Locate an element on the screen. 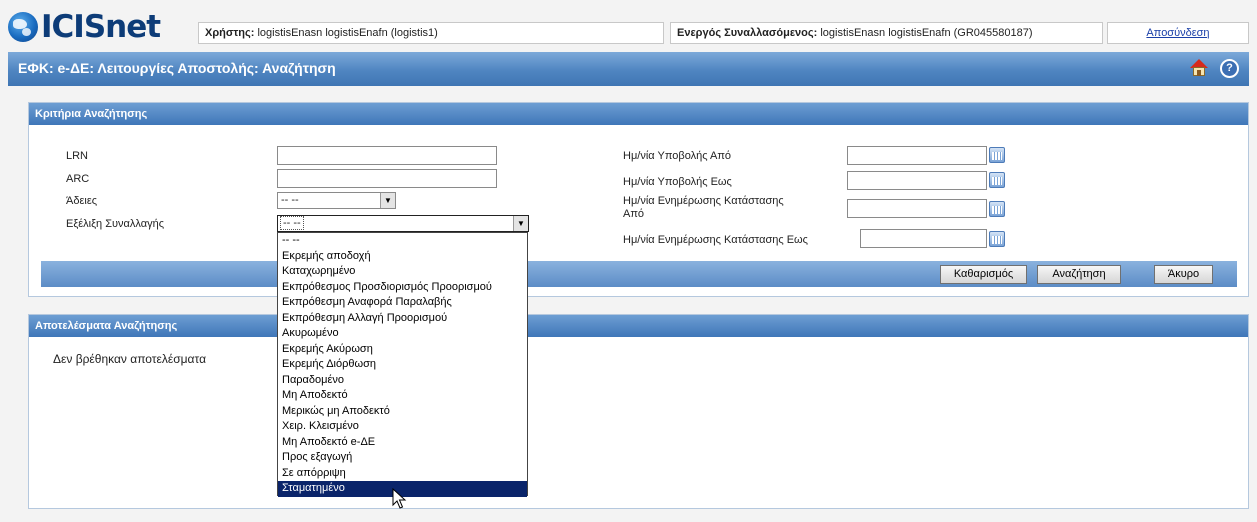  dropdown-option: Ακυρωμένο is located at coordinates (402, 334).